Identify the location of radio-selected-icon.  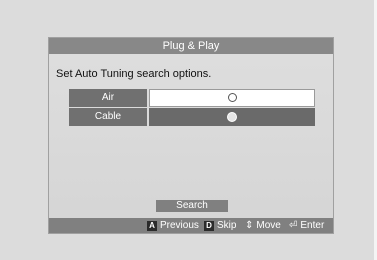
(232, 117).